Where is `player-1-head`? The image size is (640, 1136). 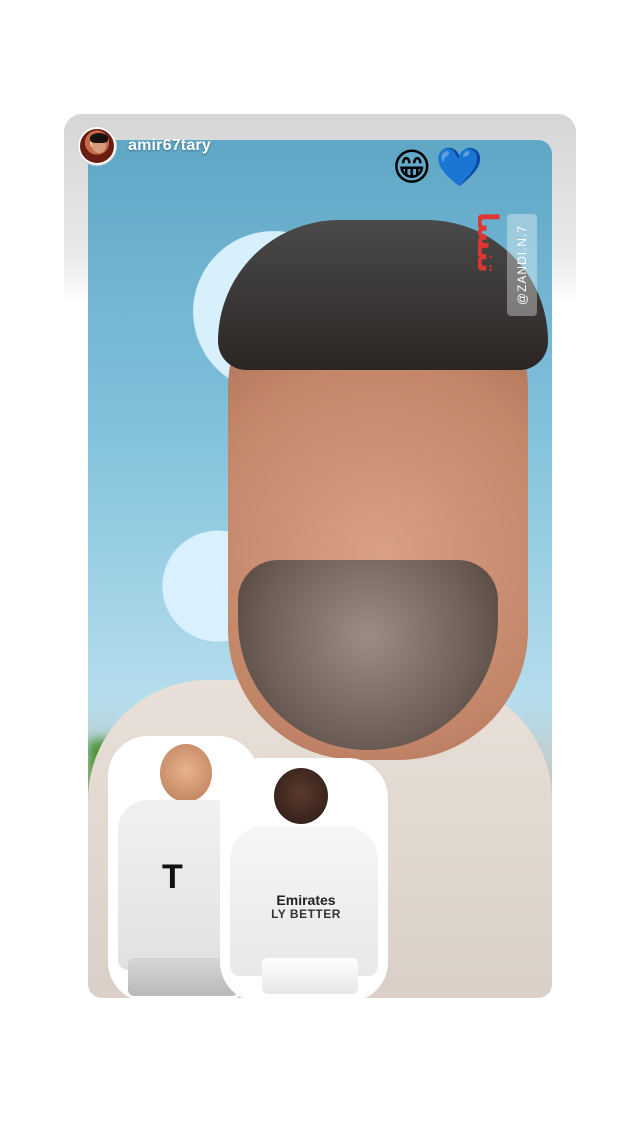 player-1-head is located at coordinates (186, 773).